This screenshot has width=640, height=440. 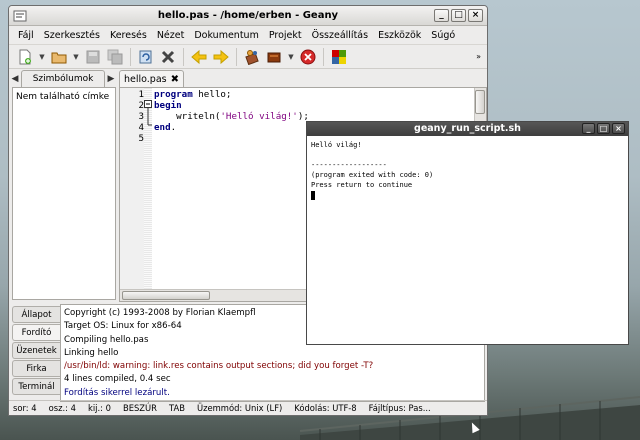 I want to click on toolbar: ▼ ▼ ▼ », so click(x=248, y=57).